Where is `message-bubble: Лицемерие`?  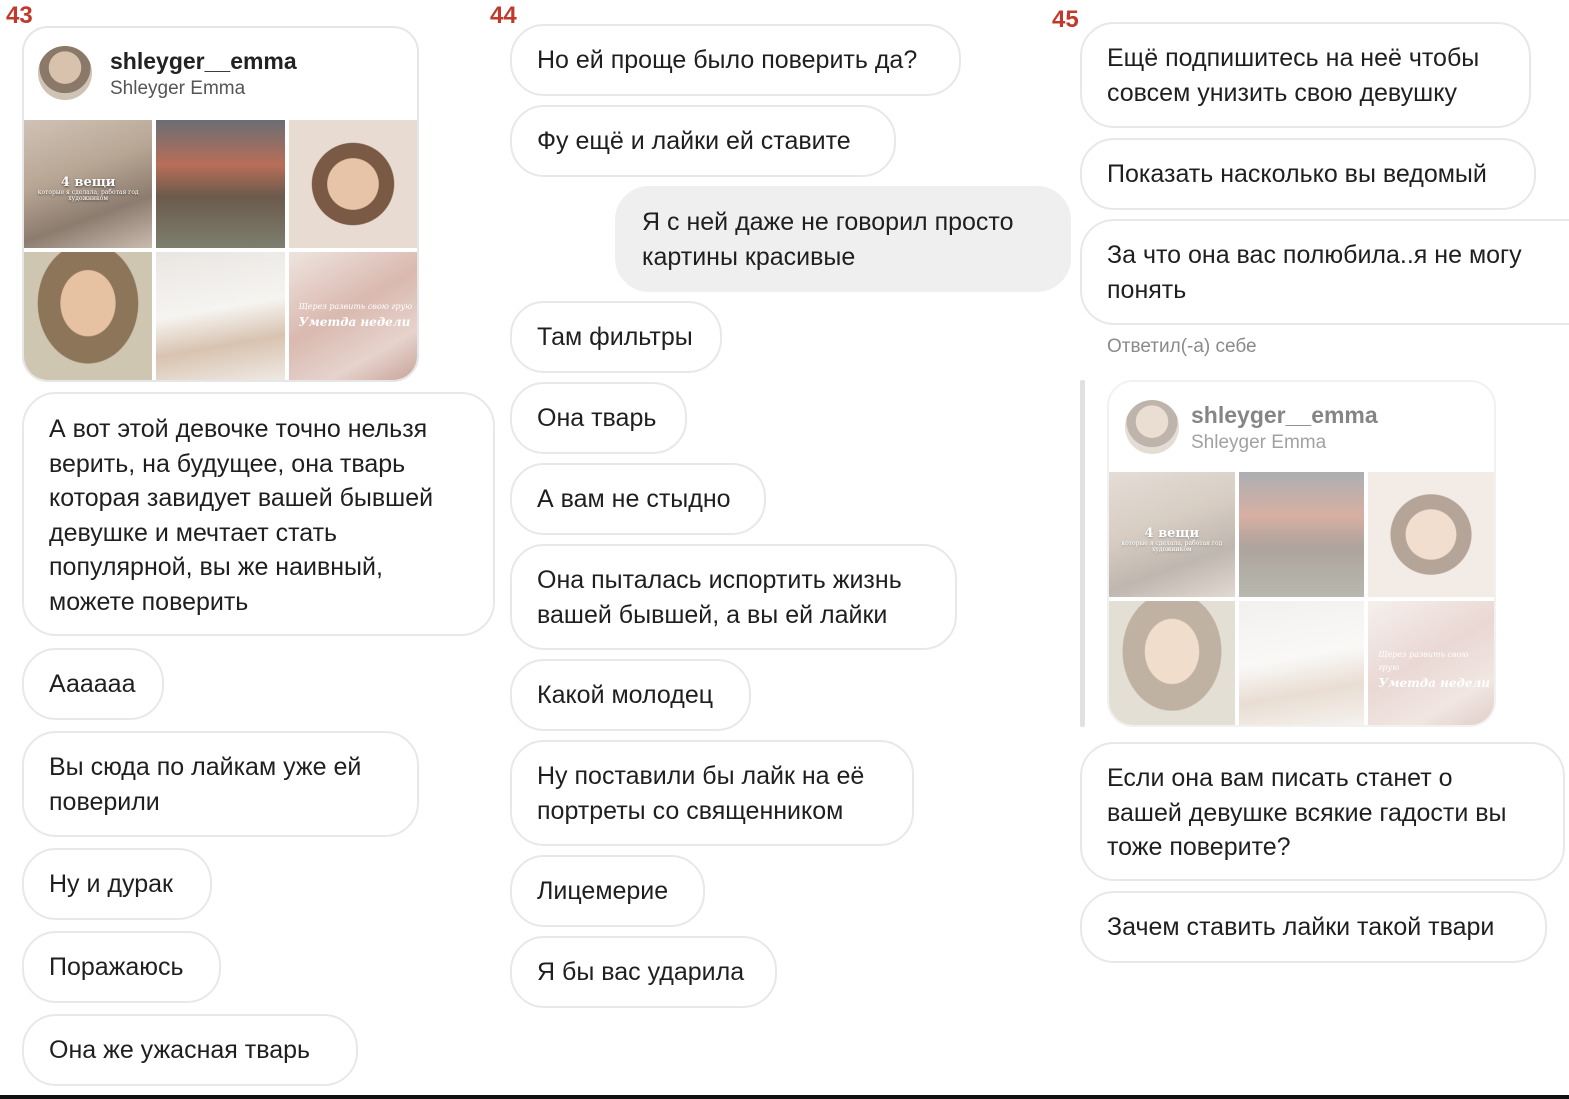 message-bubble: Лицемерие is located at coordinates (607, 891).